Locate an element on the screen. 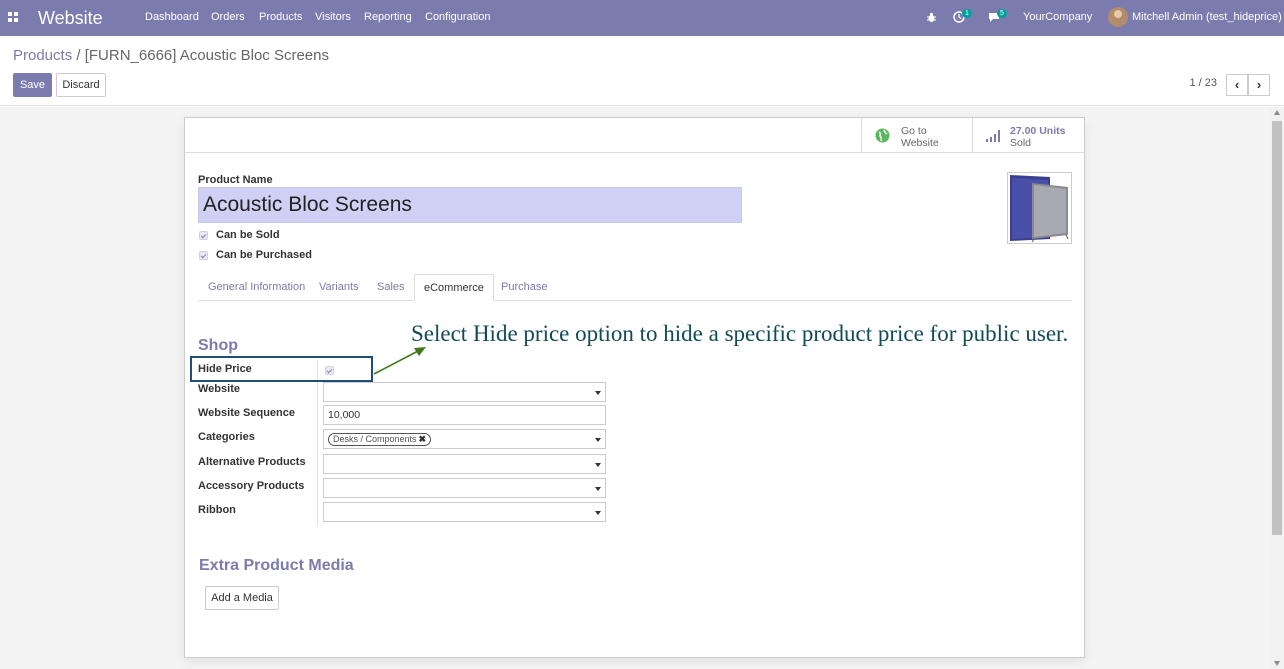 This screenshot has width=1284, height=669. alternative-products-label: Alternative Products is located at coordinates (252, 462).